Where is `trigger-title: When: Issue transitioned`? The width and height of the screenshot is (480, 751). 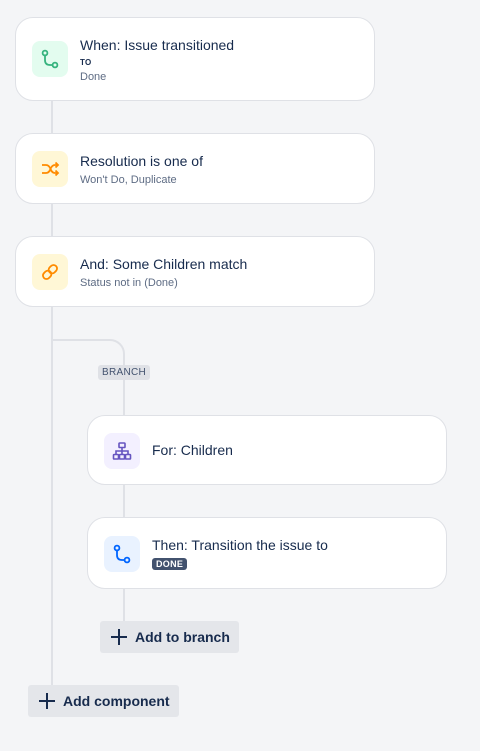 trigger-title: When: Issue transitioned is located at coordinates (157, 45).